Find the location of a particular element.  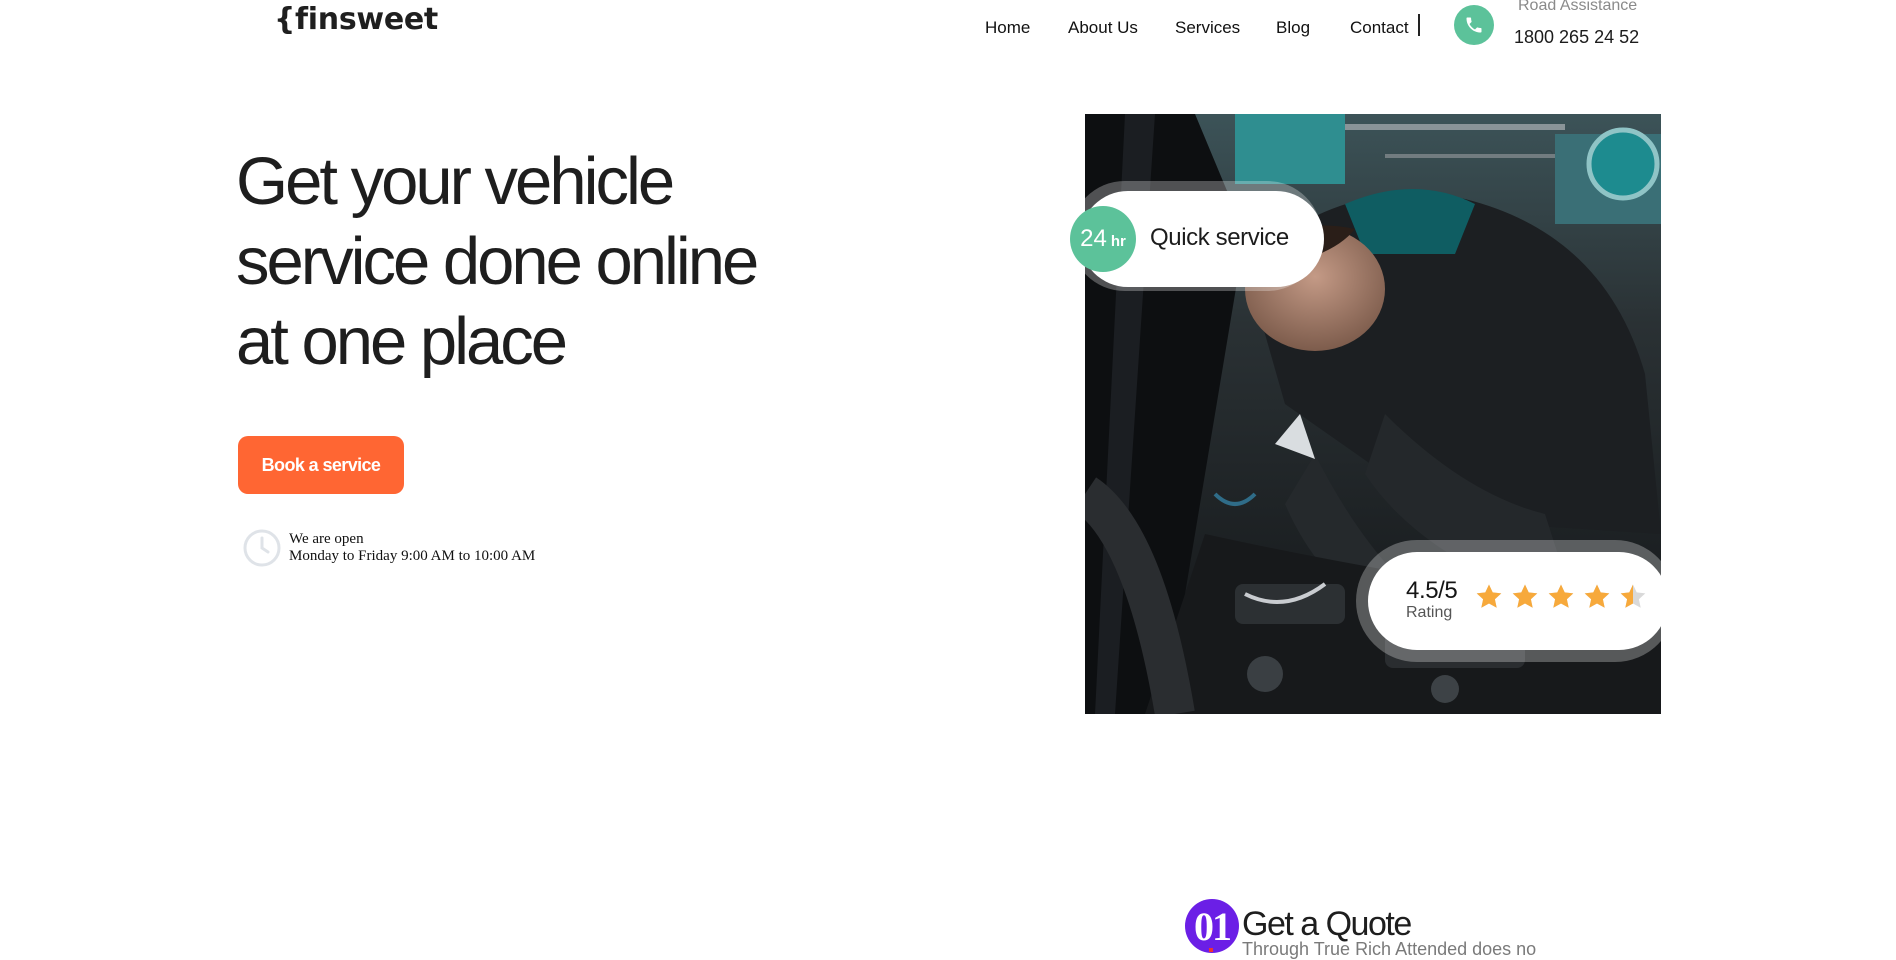

step-description: Through True Rich Attended does no is located at coordinates (1389, 949).